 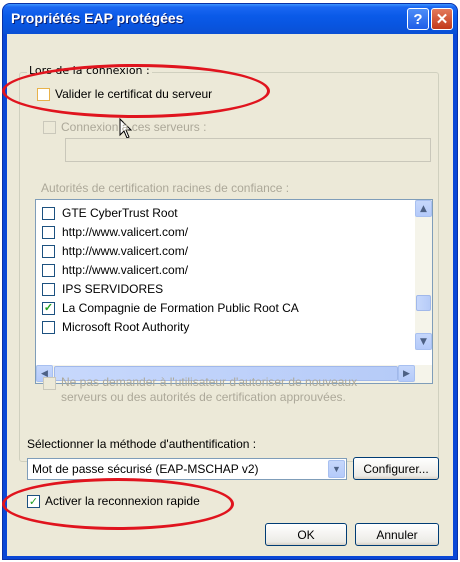 I want to click on list-item: GTE CyberTrust Root, so click(x=110, y=213).